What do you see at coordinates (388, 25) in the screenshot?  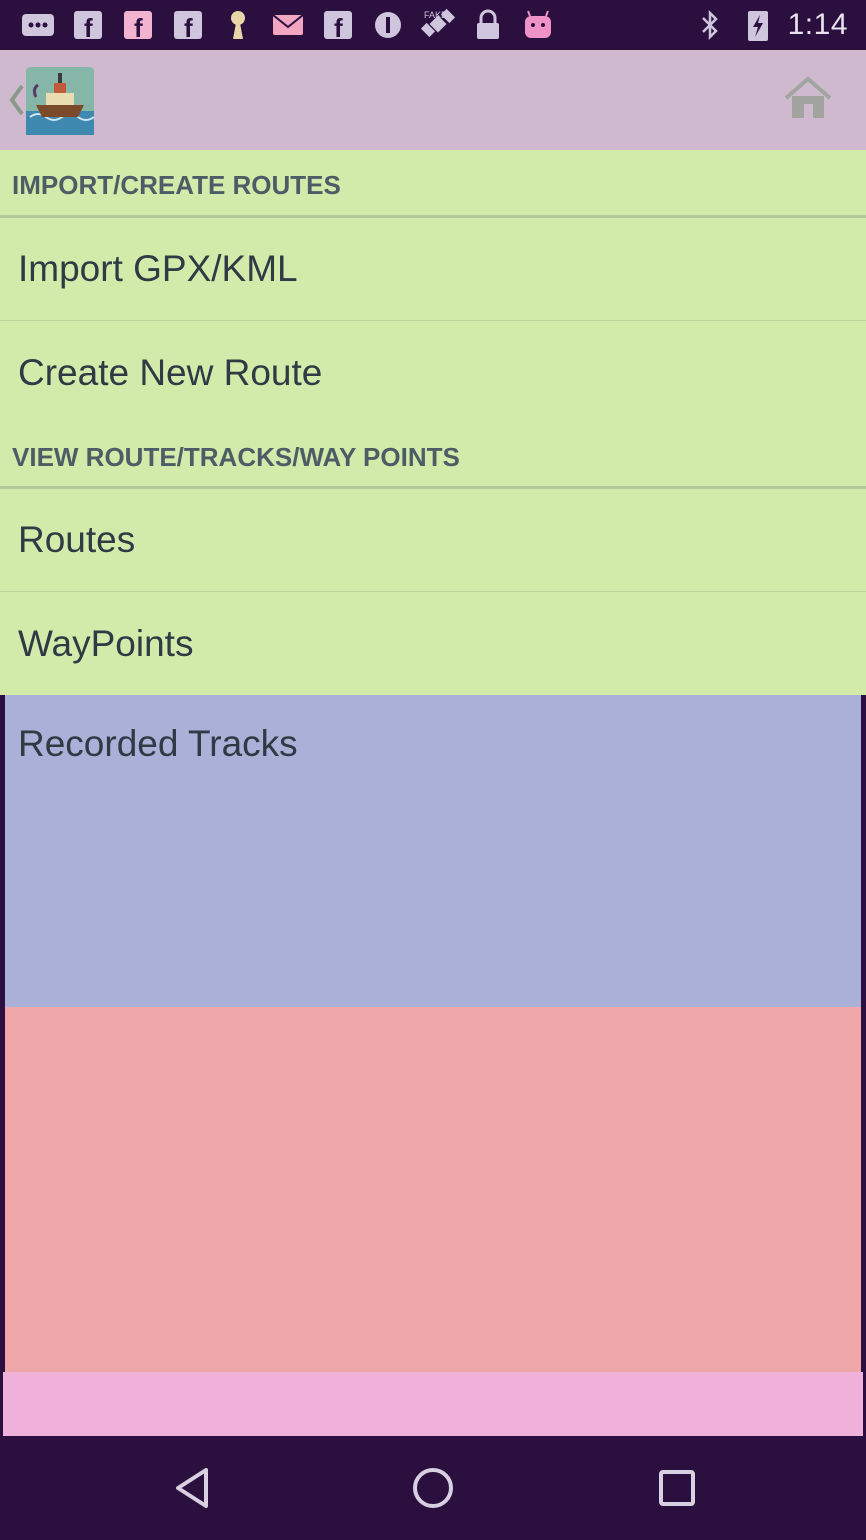 I see `info-circle-icon` at bounding box center [388, 25].